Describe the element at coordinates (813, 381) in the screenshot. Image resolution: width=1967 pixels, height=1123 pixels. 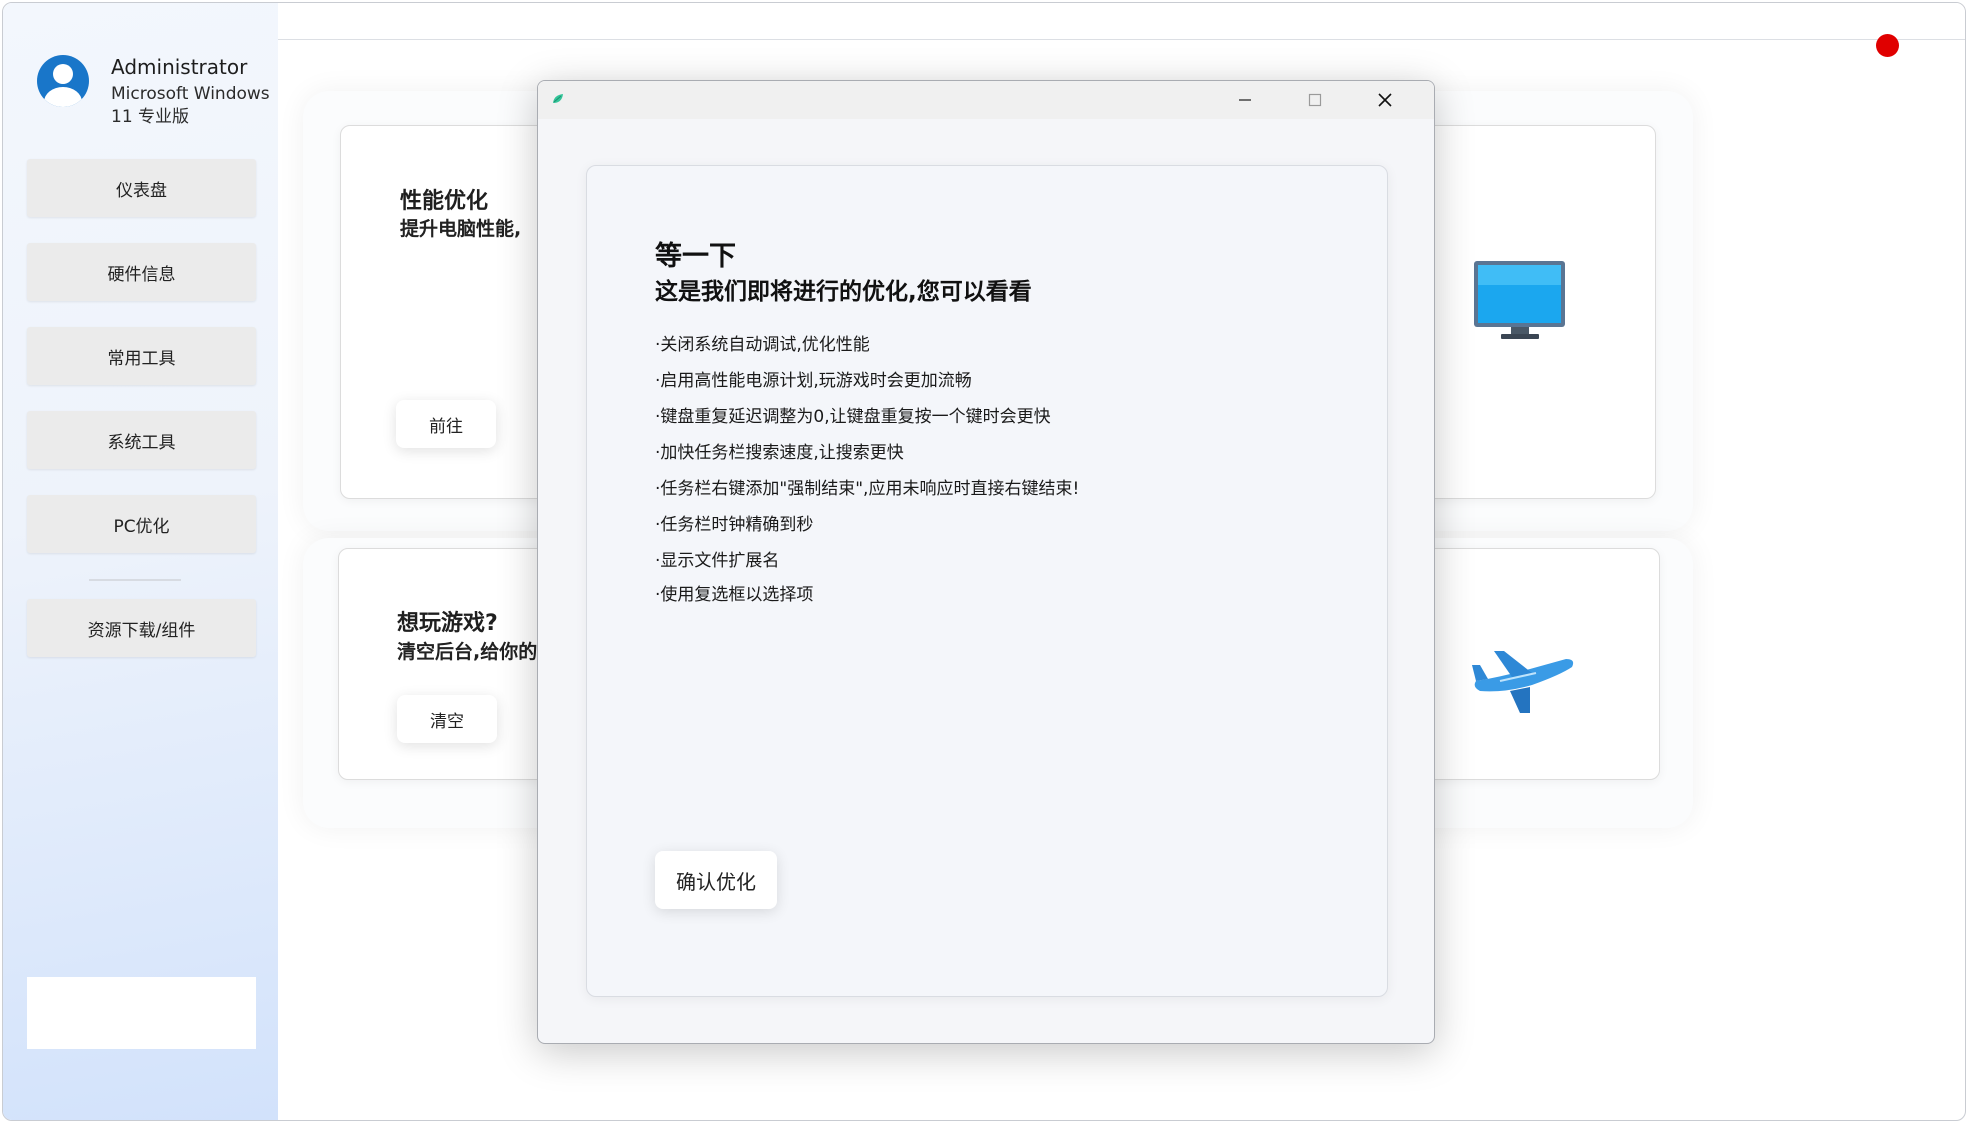
I see `optimization-item: ·启用高性能电源计划,玩游戏时会更加流畅` at that location.